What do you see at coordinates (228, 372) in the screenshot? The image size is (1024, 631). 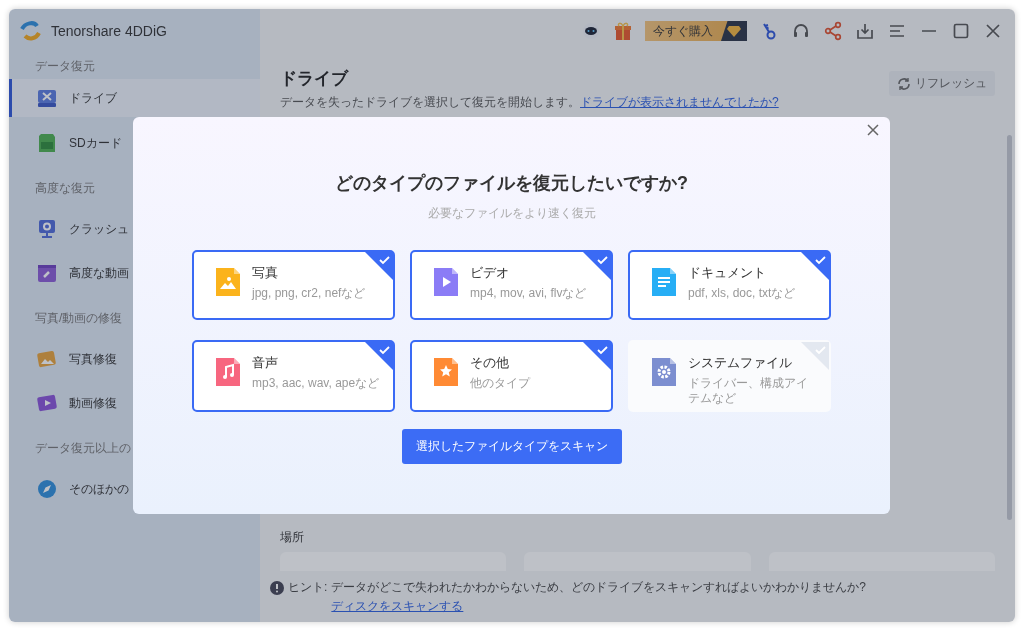 I see `music-file-icon` at bounding box center [228, 372].